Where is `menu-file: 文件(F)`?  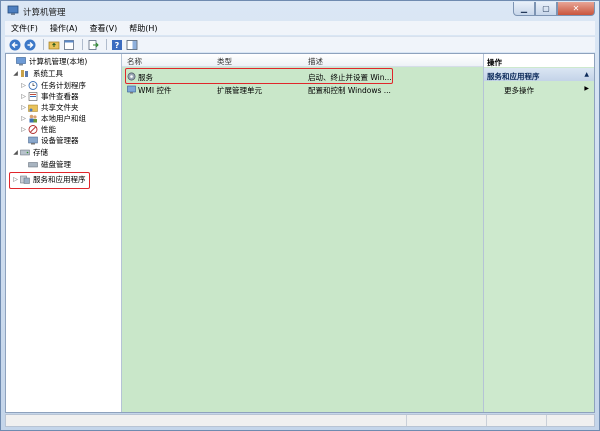 menu-file: 文件(F) is located at coordinates (24, 28).